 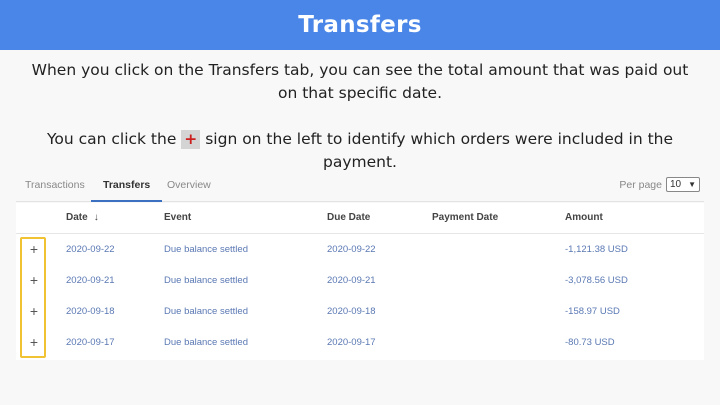 What do you see at coordinates (692, 184) in the screenshot?
I see `chevron-down-icon: ▼` at bounding box center [692, 184].